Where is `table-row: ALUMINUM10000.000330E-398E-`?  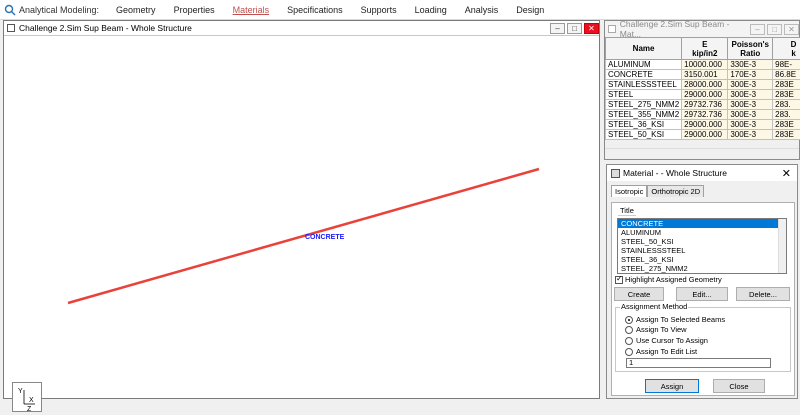
table-row: ALUMINUM10000.000330E-398E- is located at coordinates (703, 65).